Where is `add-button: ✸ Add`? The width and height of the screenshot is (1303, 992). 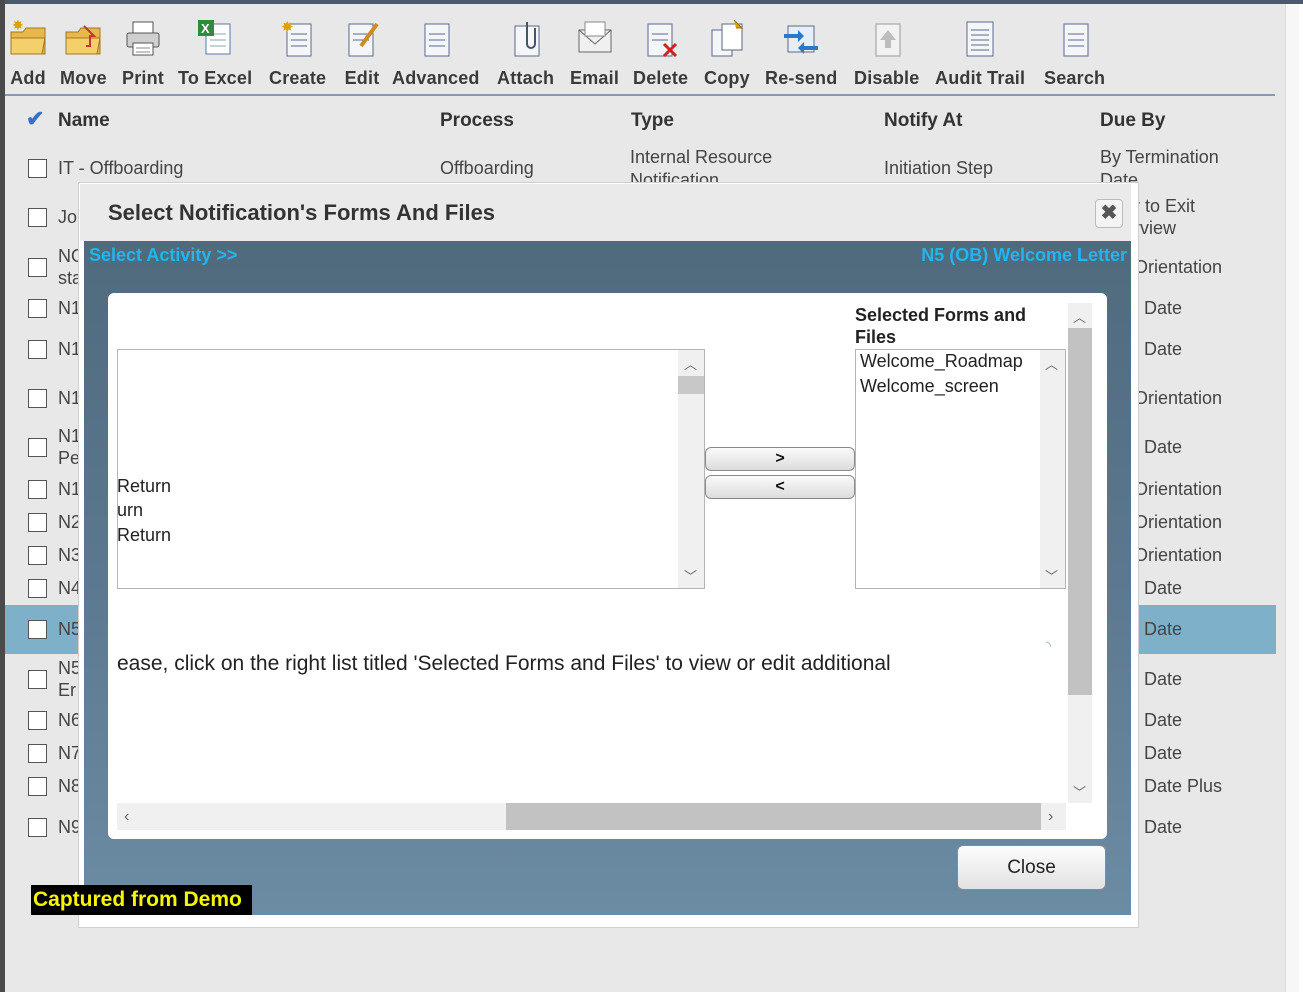
add-button: ✸ Add is located at coordinates (28, 55).